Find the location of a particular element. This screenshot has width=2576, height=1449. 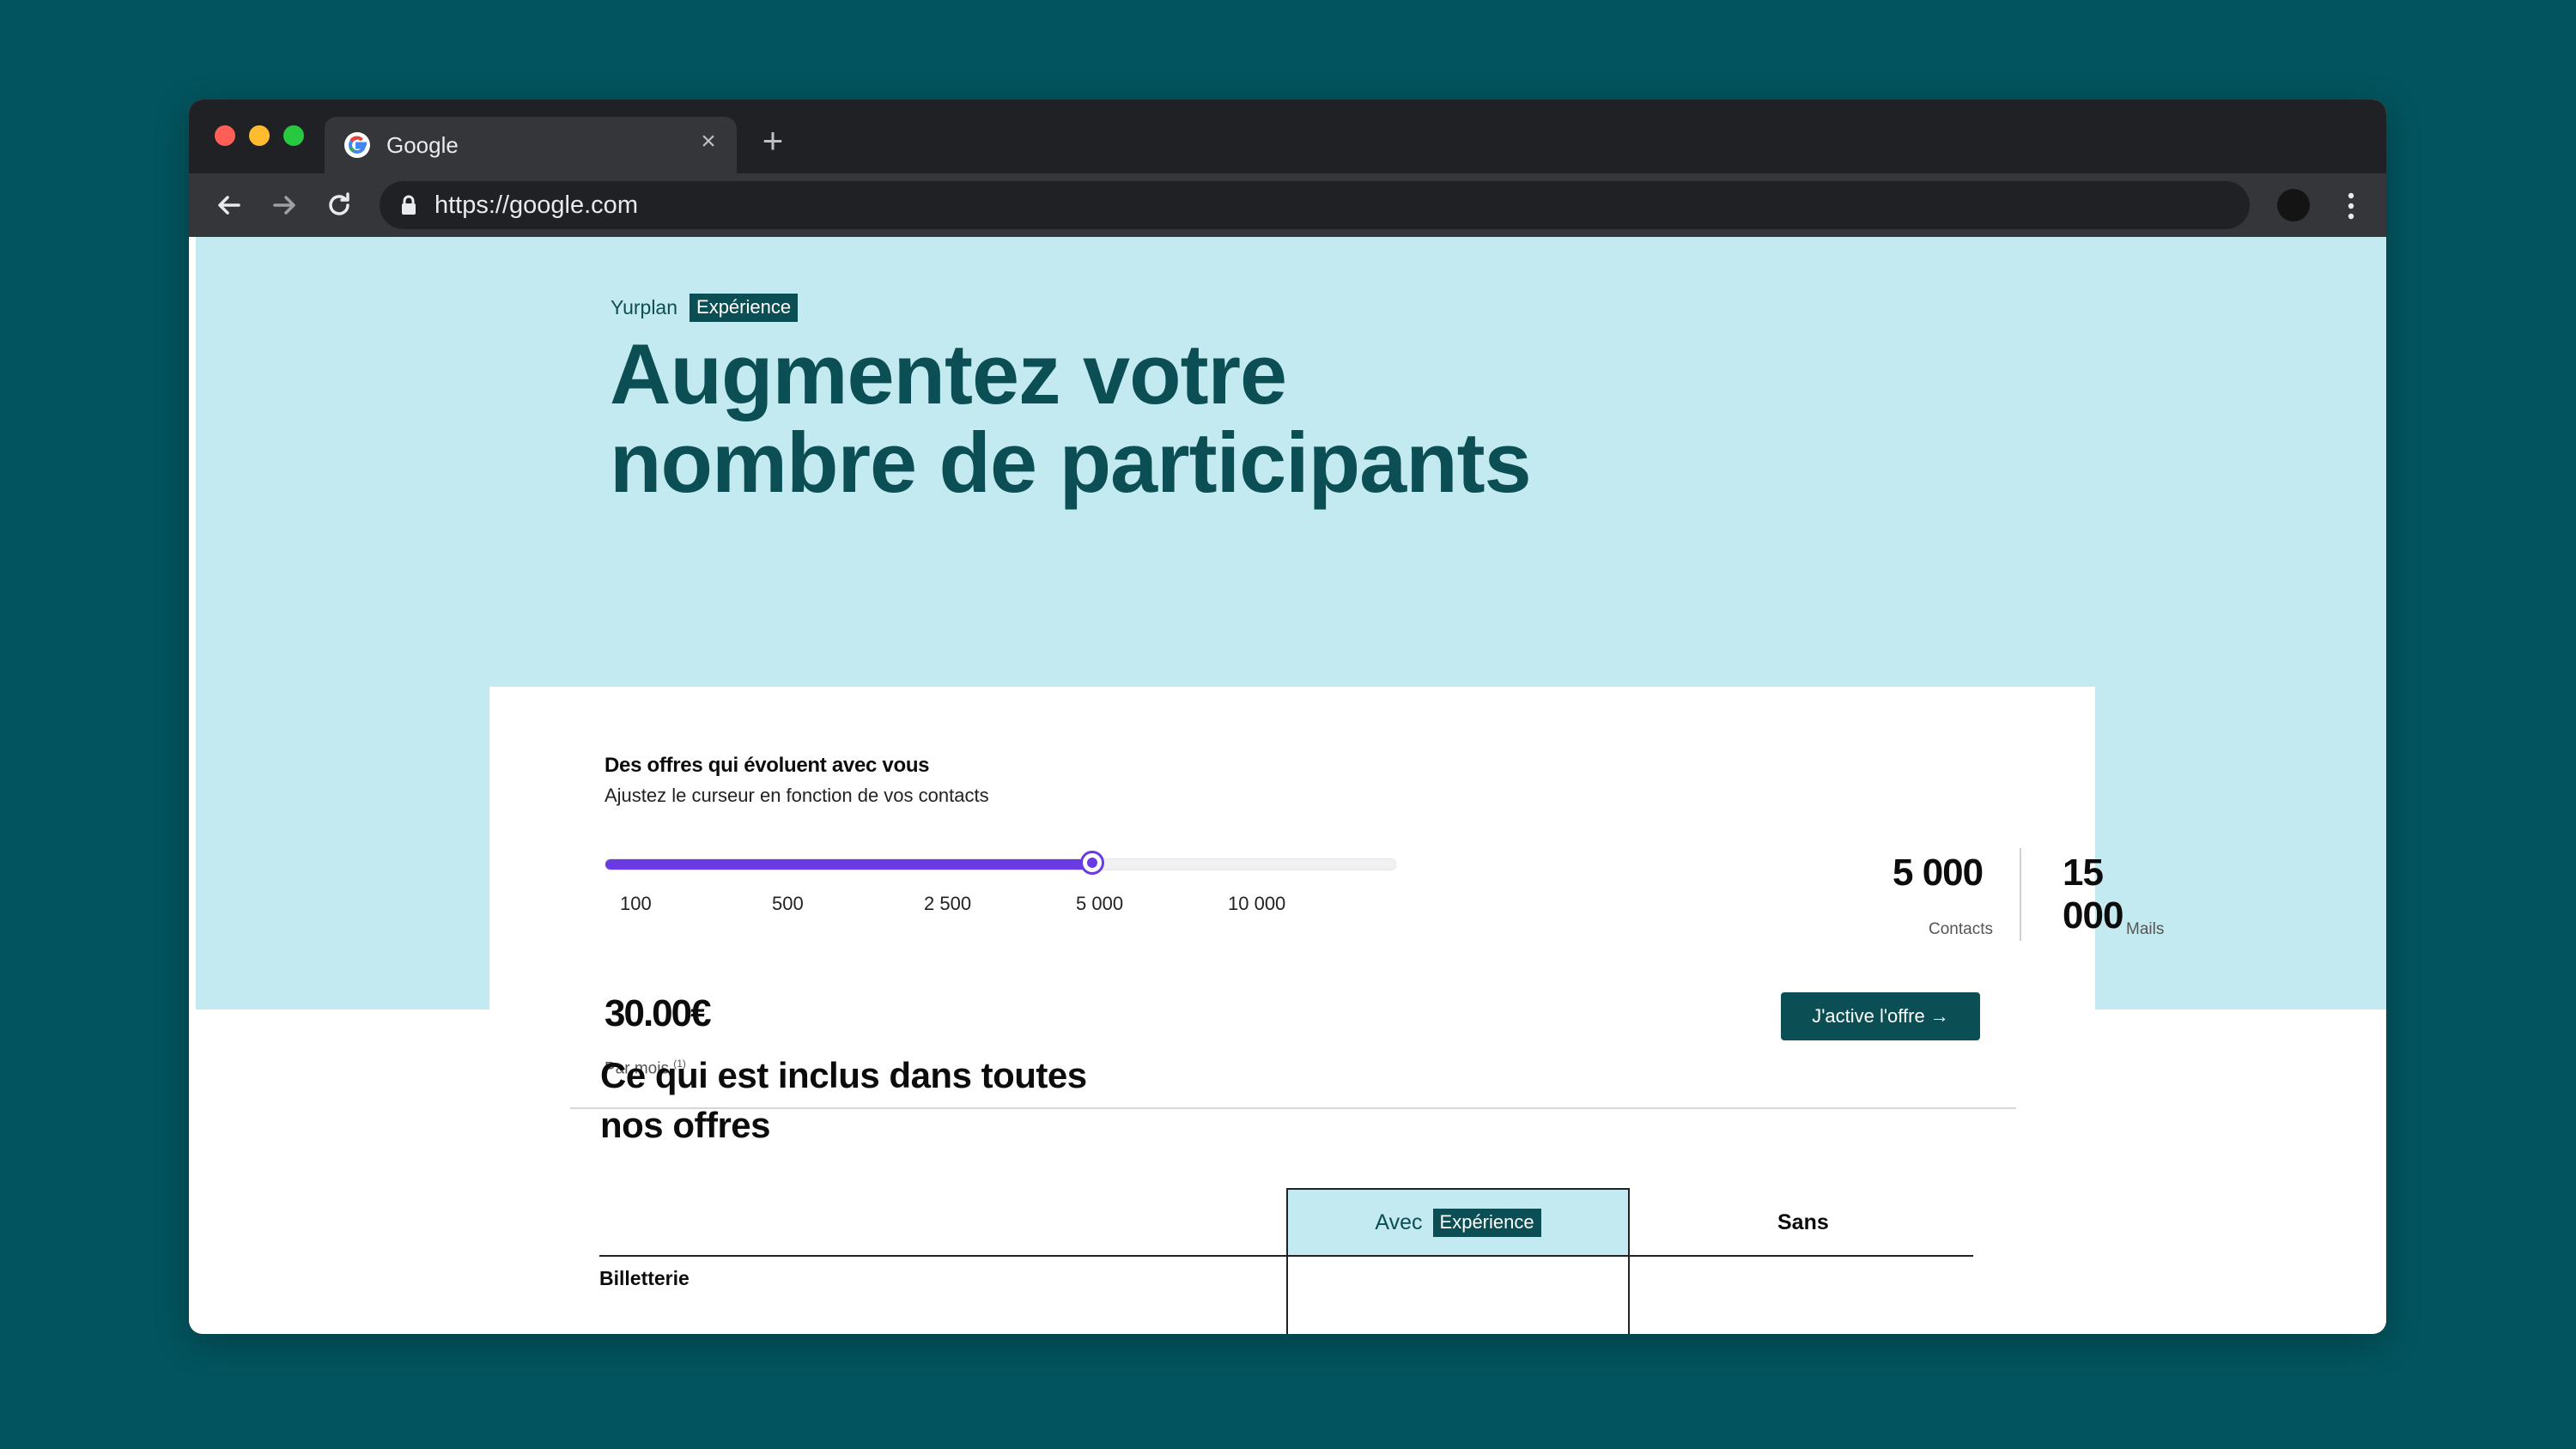

mails-value: 15 000 is located at coordinates (2093, 895).